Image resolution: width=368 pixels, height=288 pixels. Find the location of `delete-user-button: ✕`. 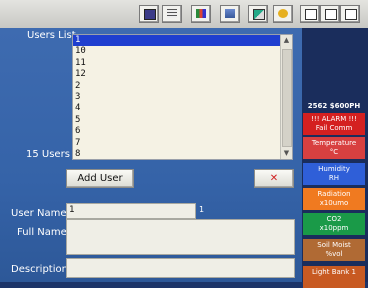

delete-user-button: ✕ is located at coordinates (274, 178).